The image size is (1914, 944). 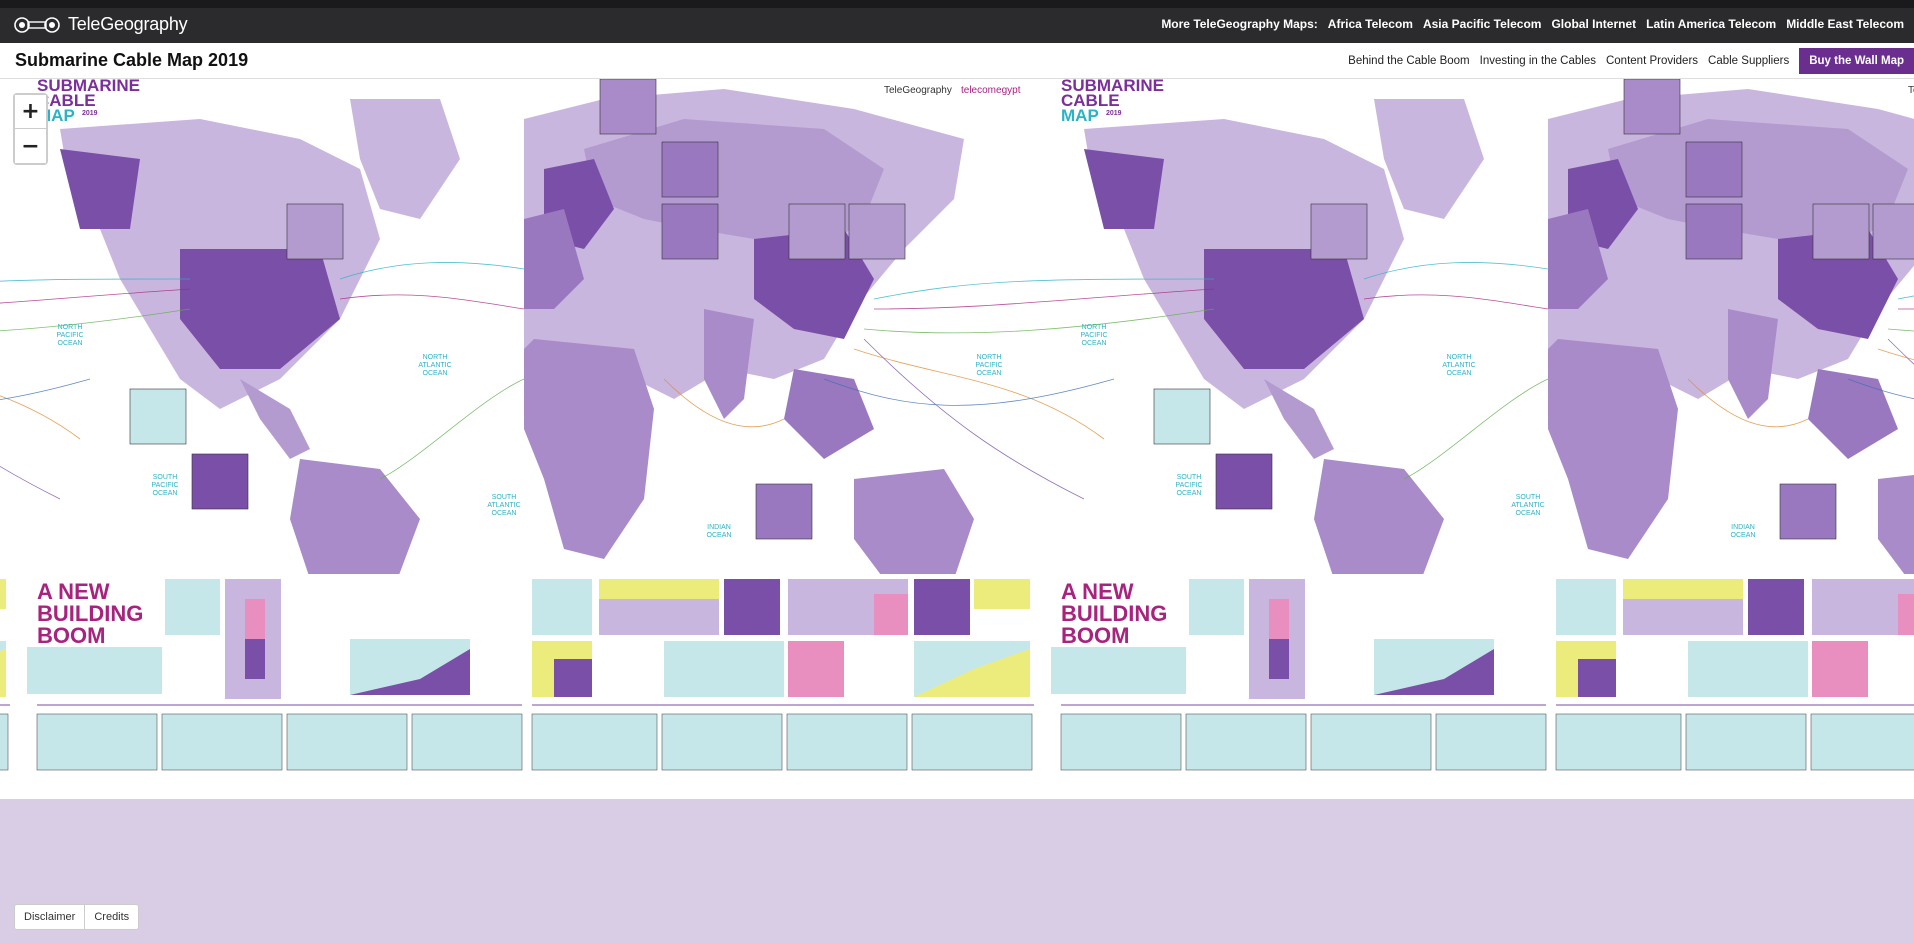 What do you see at coordinates (30, 112) in the screenshot?
I see `zoom-in-button: +` at bounding box center [30, 112].